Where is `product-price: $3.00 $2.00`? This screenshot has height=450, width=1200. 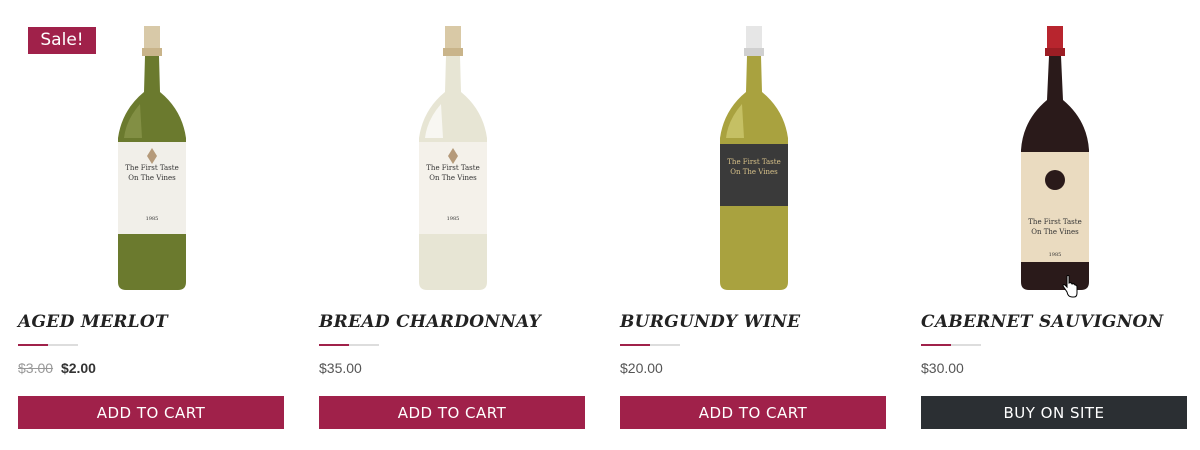 product-price: $3.00 $2.00 is located at coordinates (57, 368).